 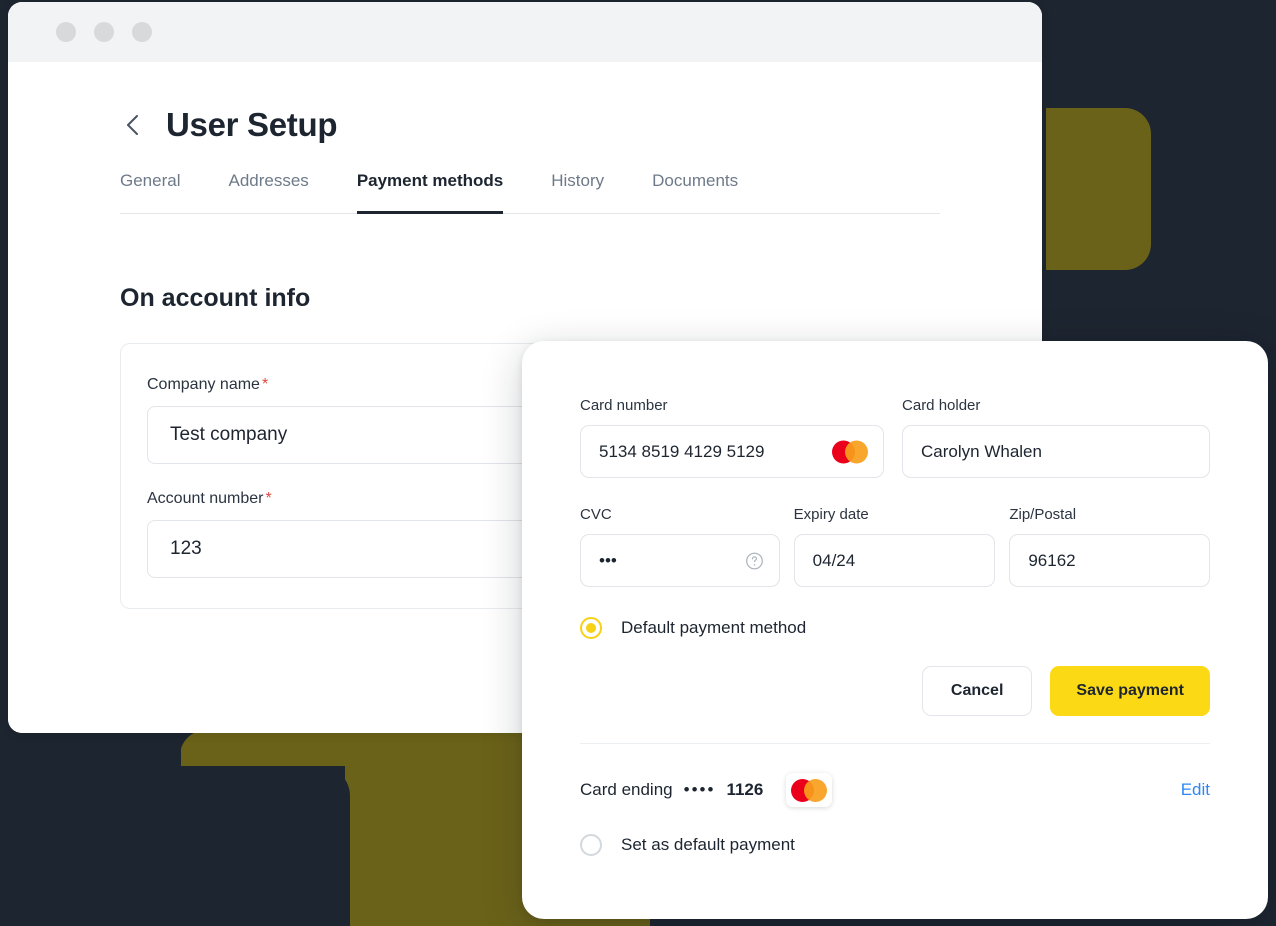 I want to click on field-cvc: CVC, so click(x=680, y=546).